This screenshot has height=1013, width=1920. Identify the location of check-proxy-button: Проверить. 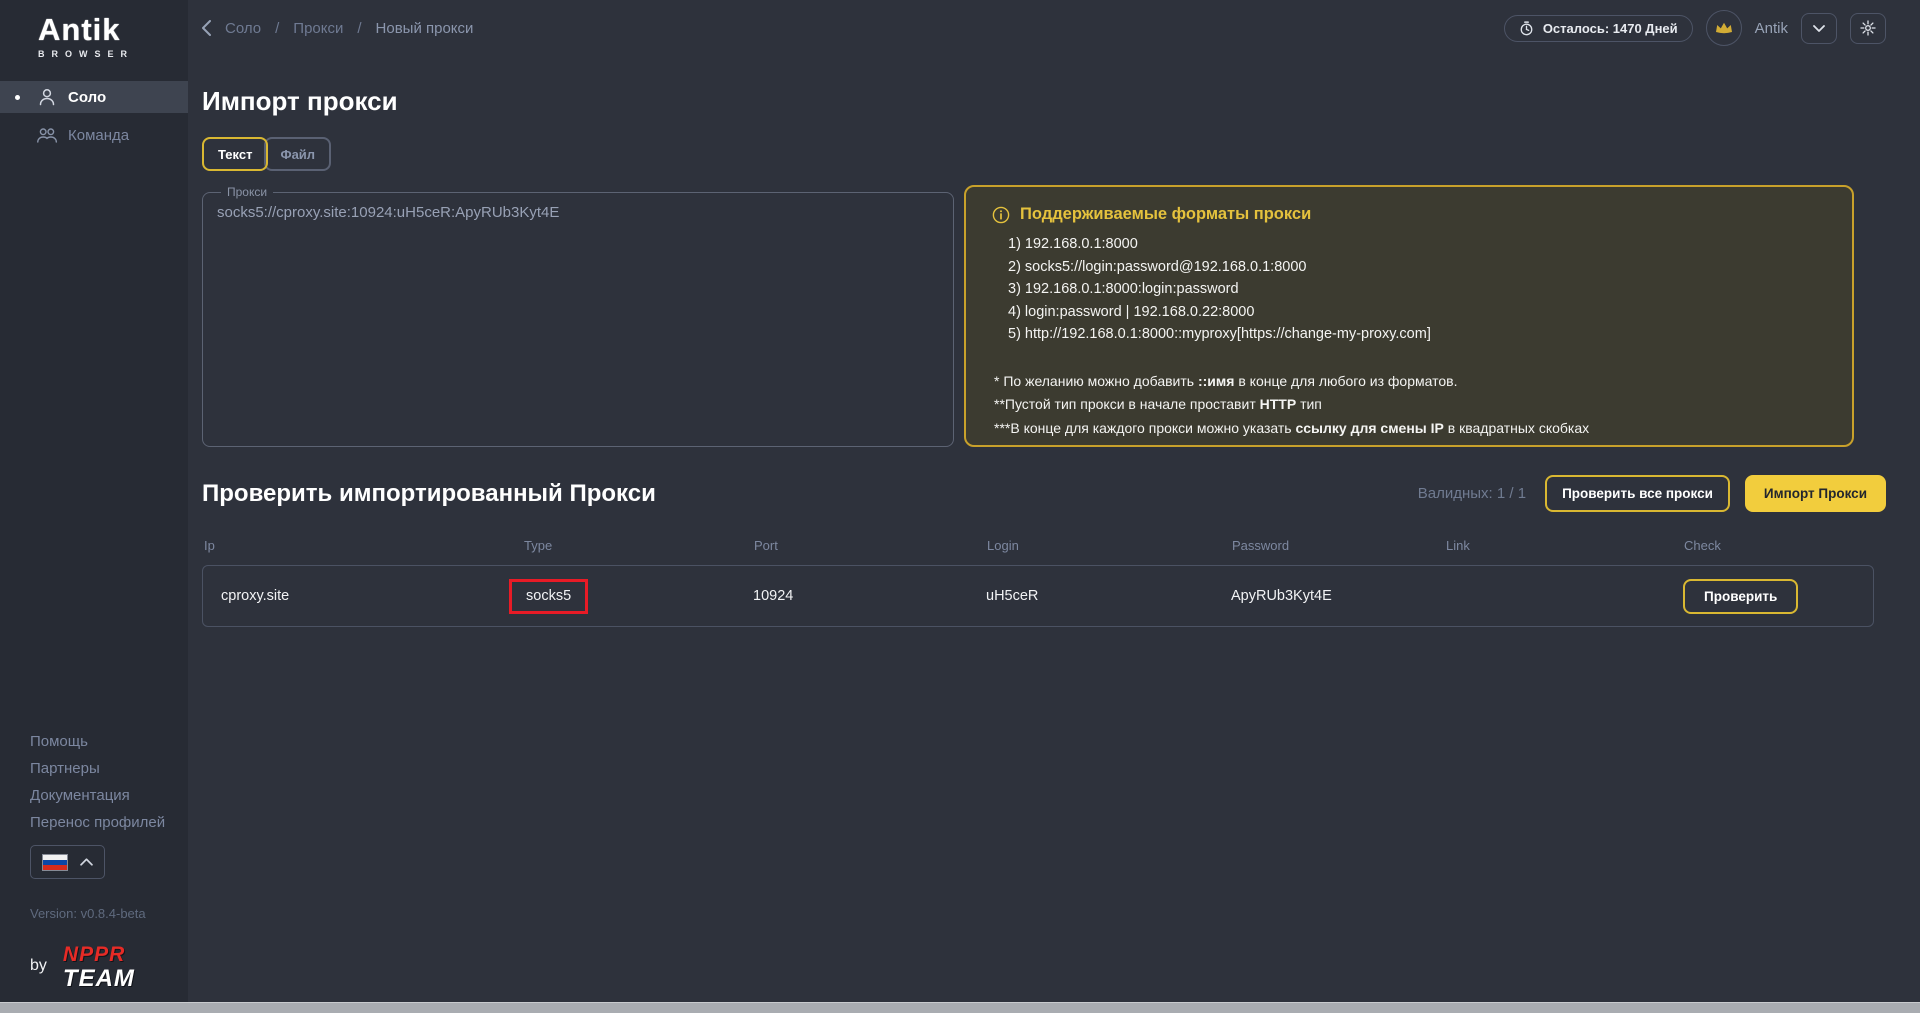
(1741, 596).